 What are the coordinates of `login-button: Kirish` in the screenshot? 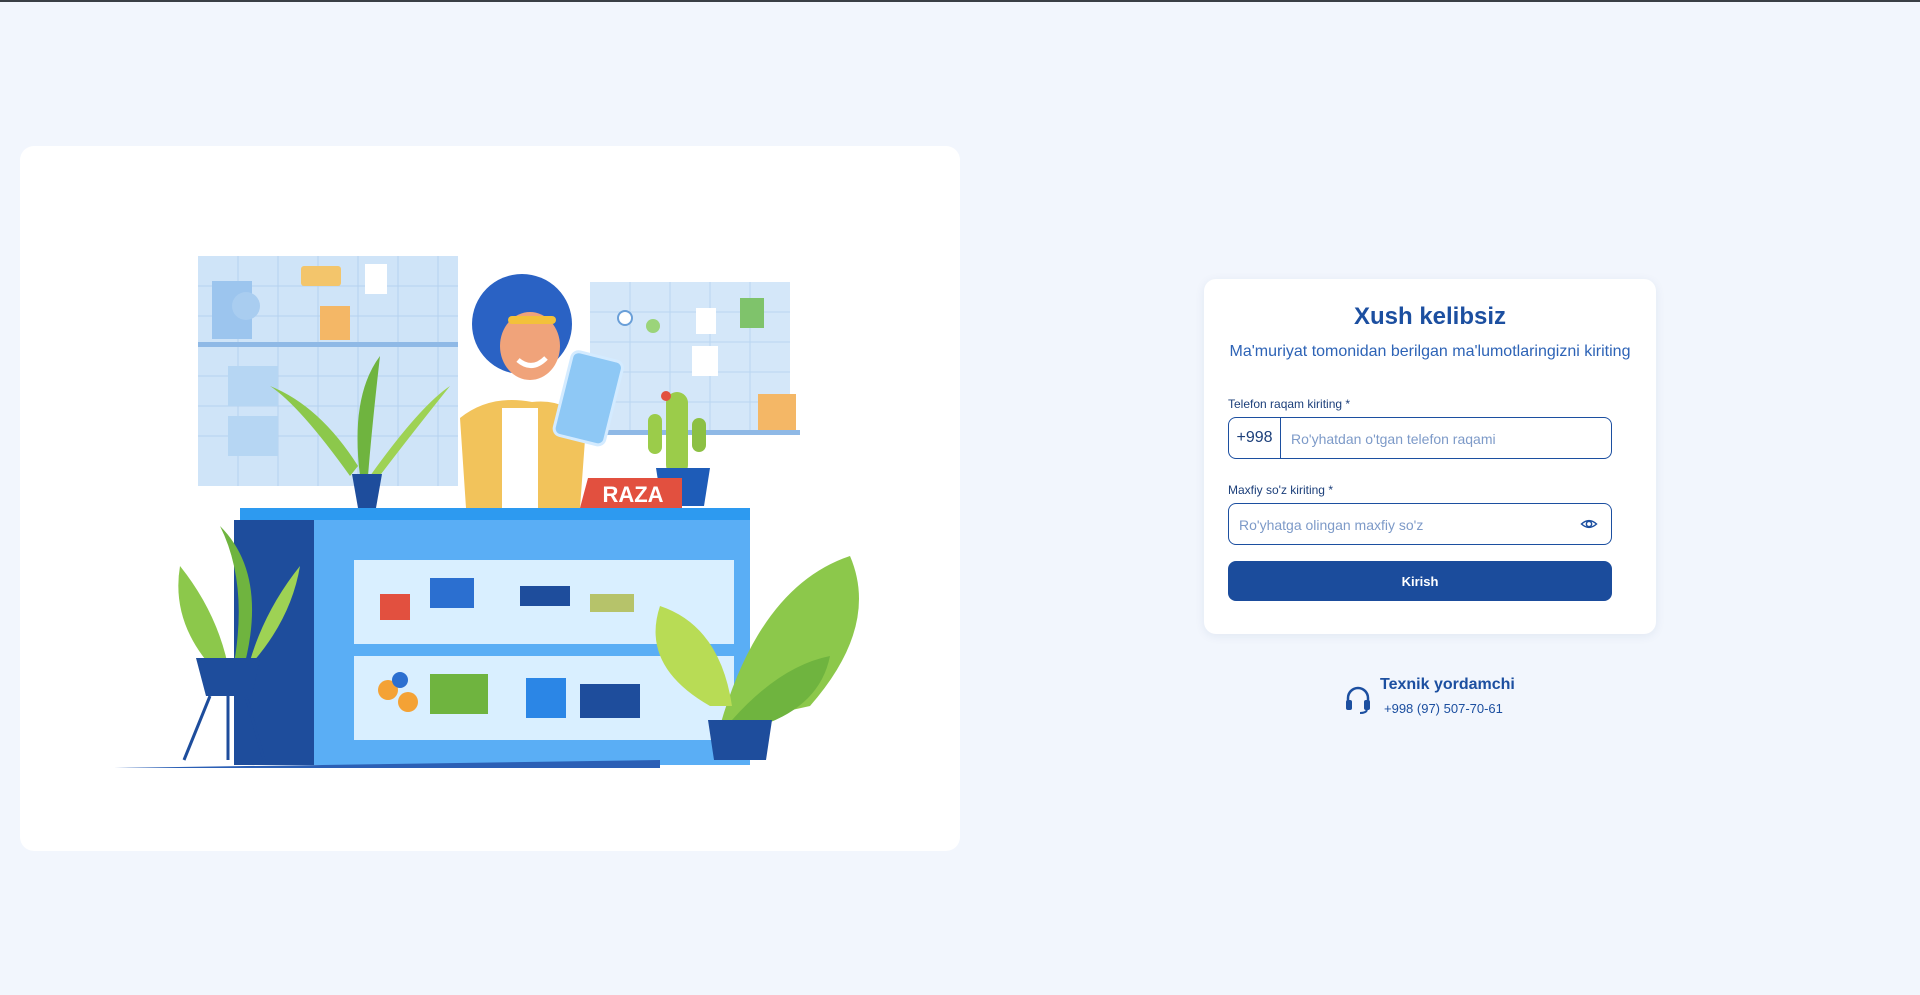 It's located at (1420, 581).